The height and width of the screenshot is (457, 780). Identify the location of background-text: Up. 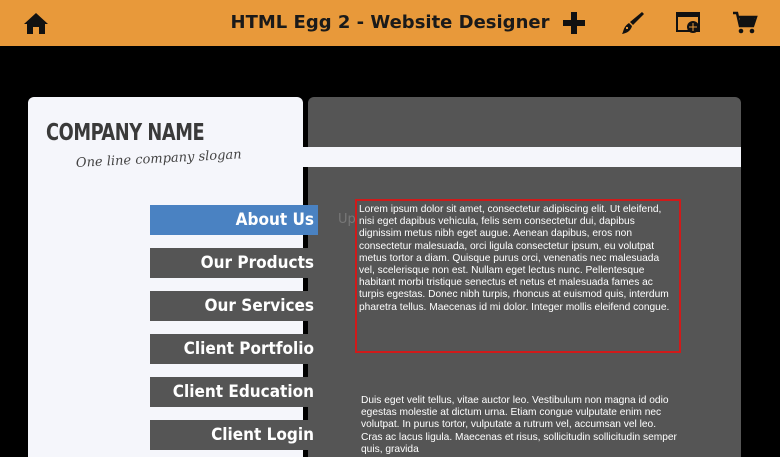
(347, 219).